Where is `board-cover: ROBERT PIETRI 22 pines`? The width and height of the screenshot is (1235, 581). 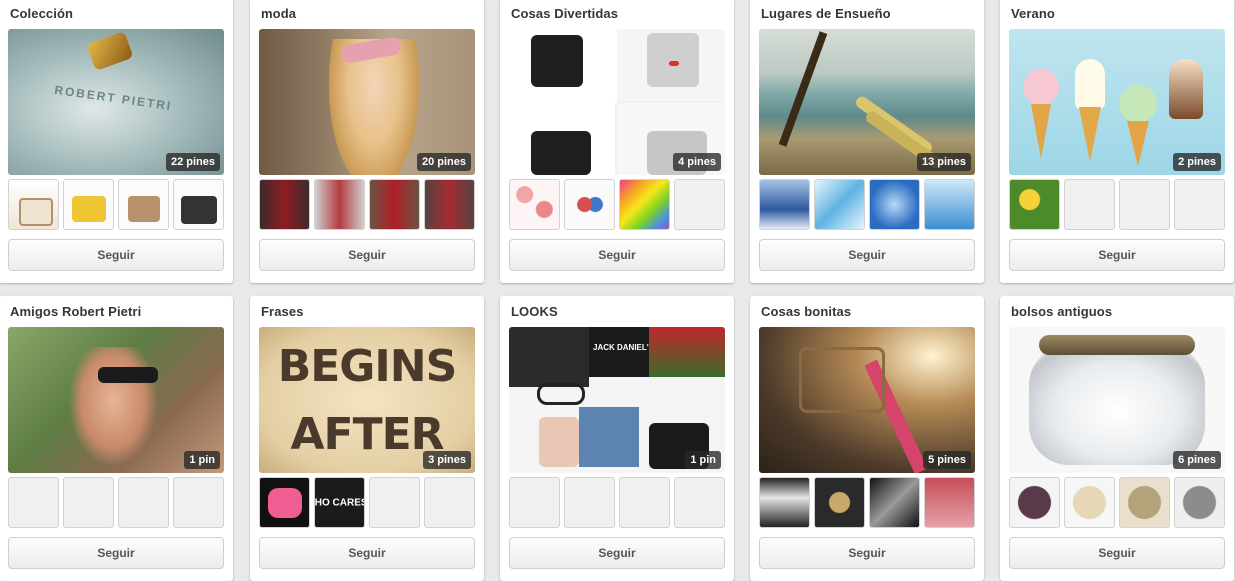 board-cover: ROBERT PIETRI 22 pines is located at coordinates (116, 102).